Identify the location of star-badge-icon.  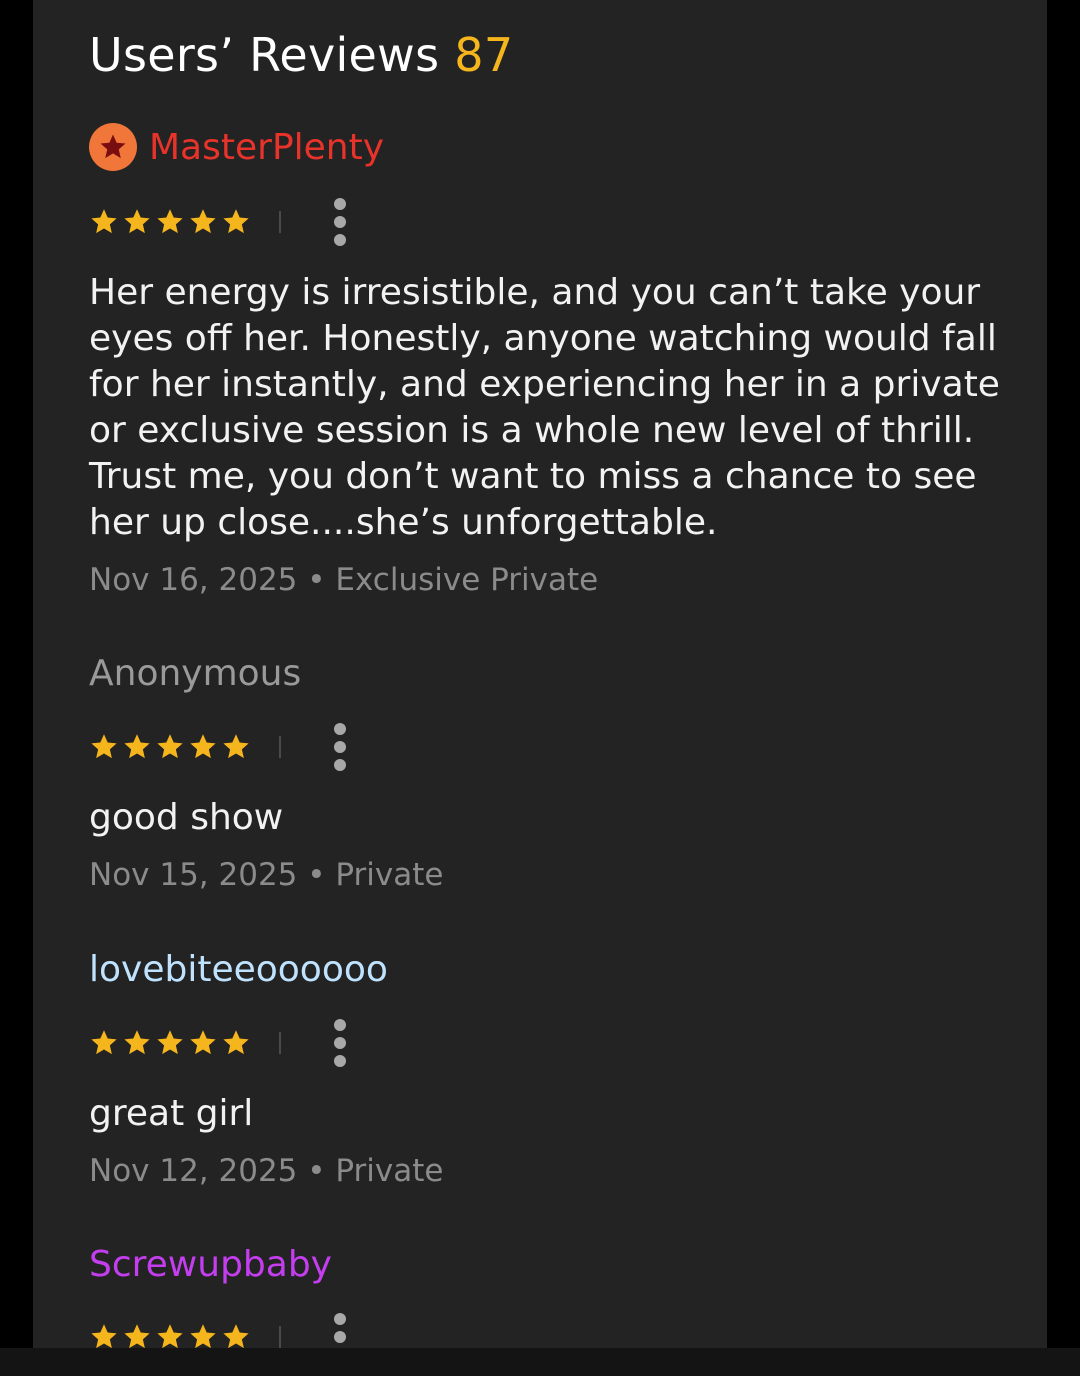
(113, 147).